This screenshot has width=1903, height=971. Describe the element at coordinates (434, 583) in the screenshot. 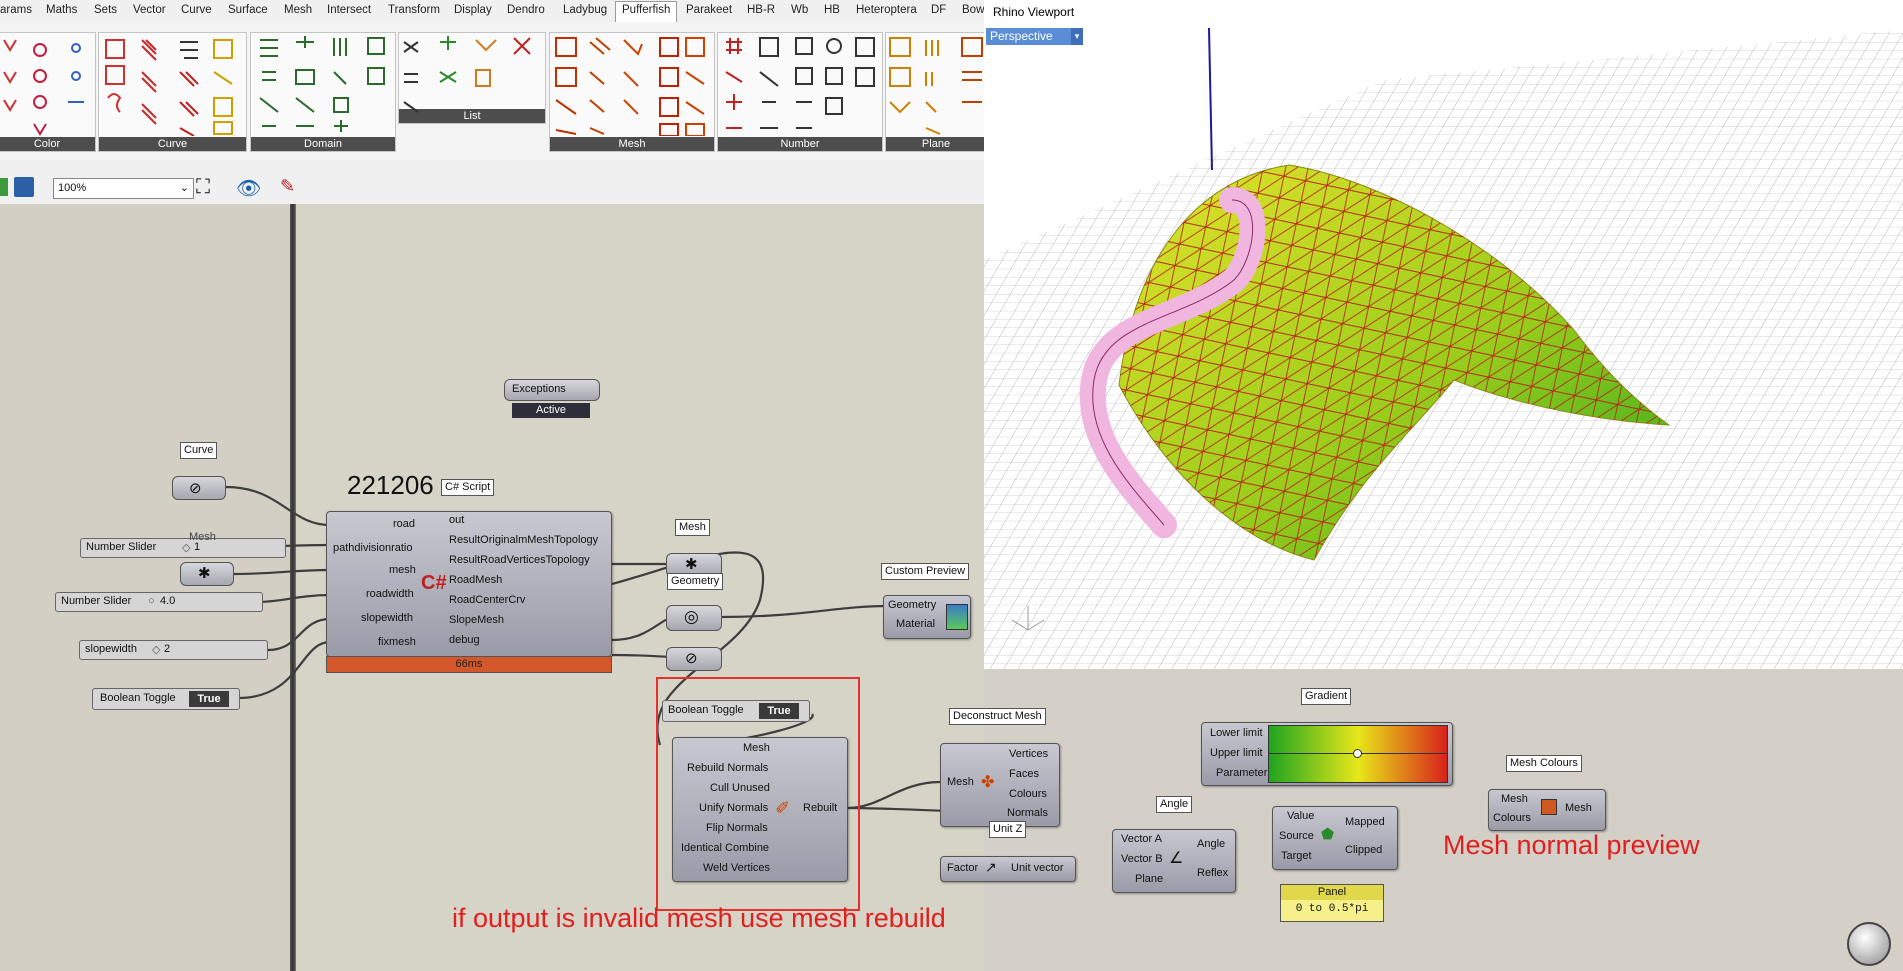

I see `csharp-icon: C#` at that location.